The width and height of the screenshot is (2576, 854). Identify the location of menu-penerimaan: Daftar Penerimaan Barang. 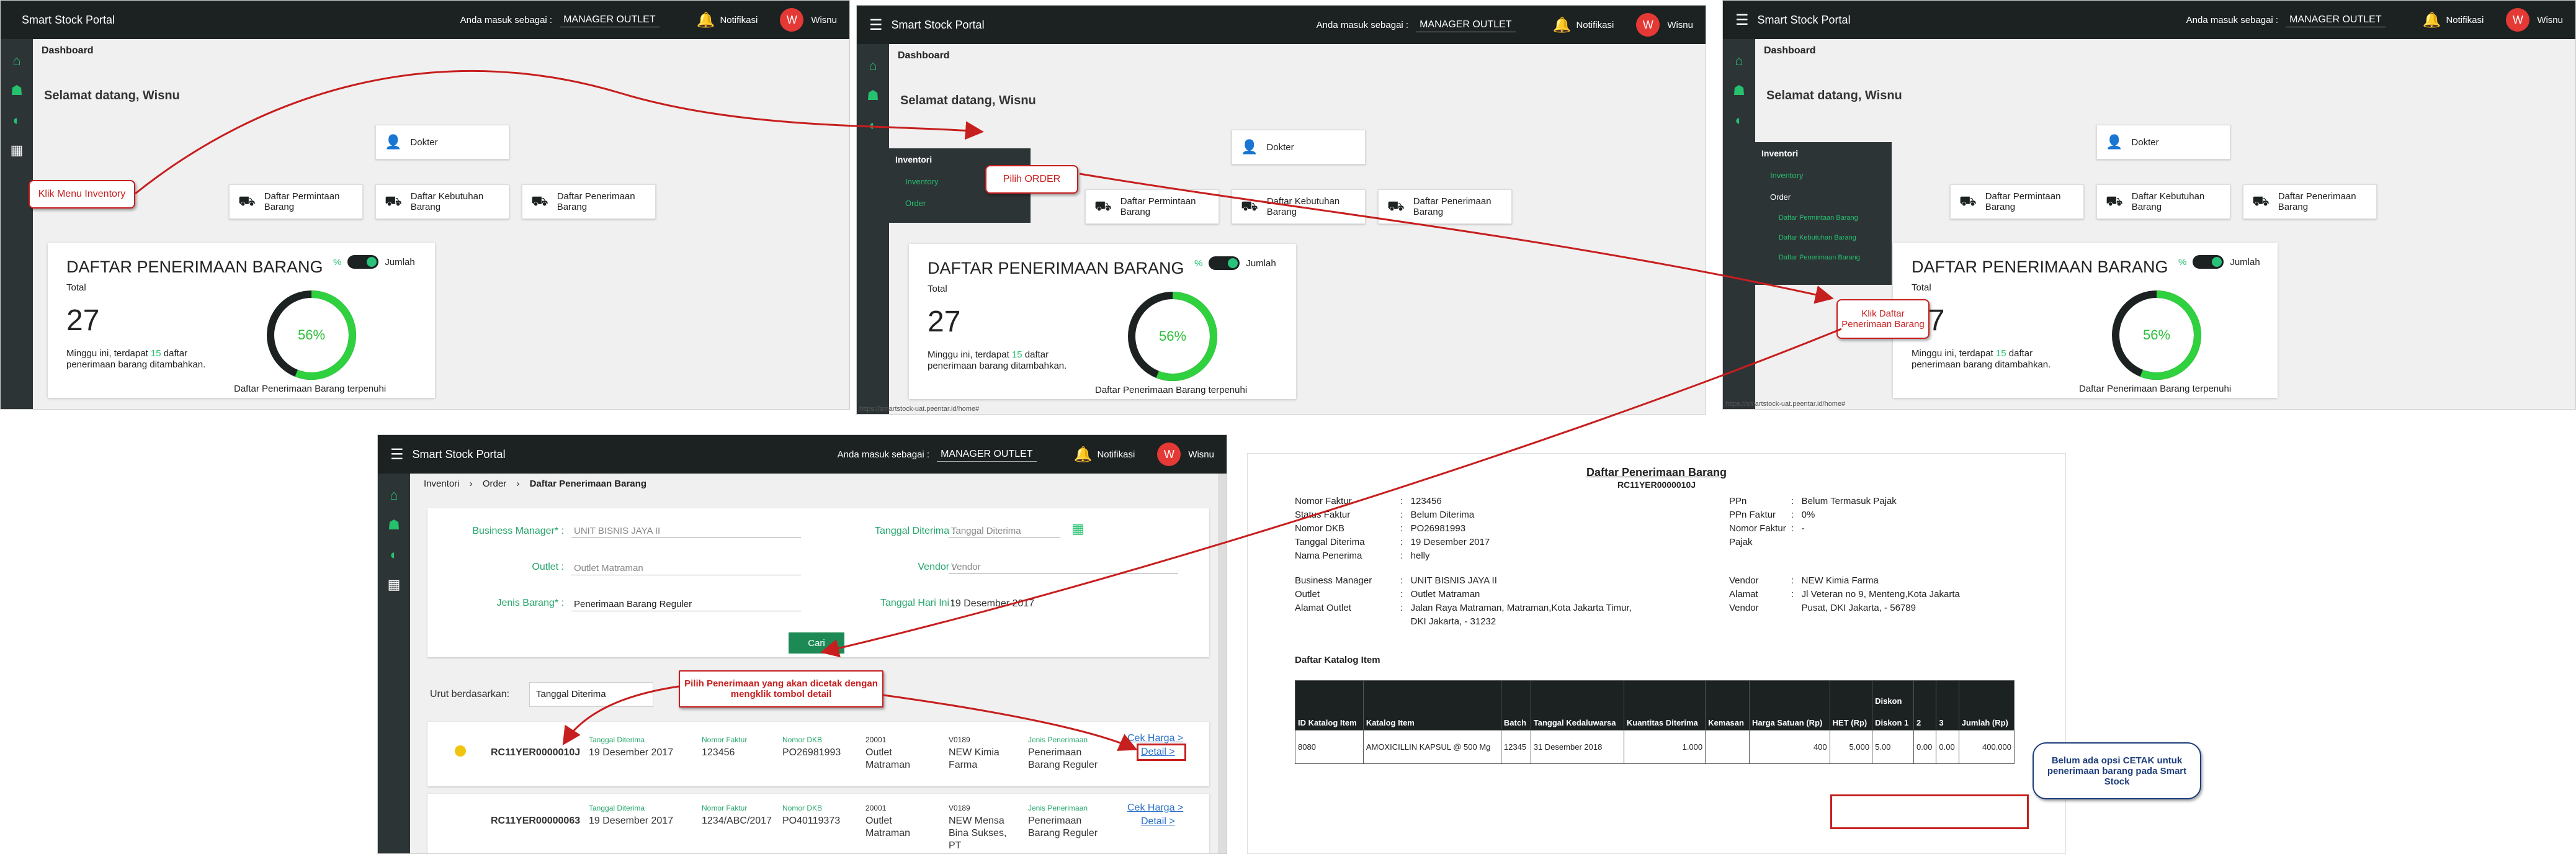
(1807, 257).